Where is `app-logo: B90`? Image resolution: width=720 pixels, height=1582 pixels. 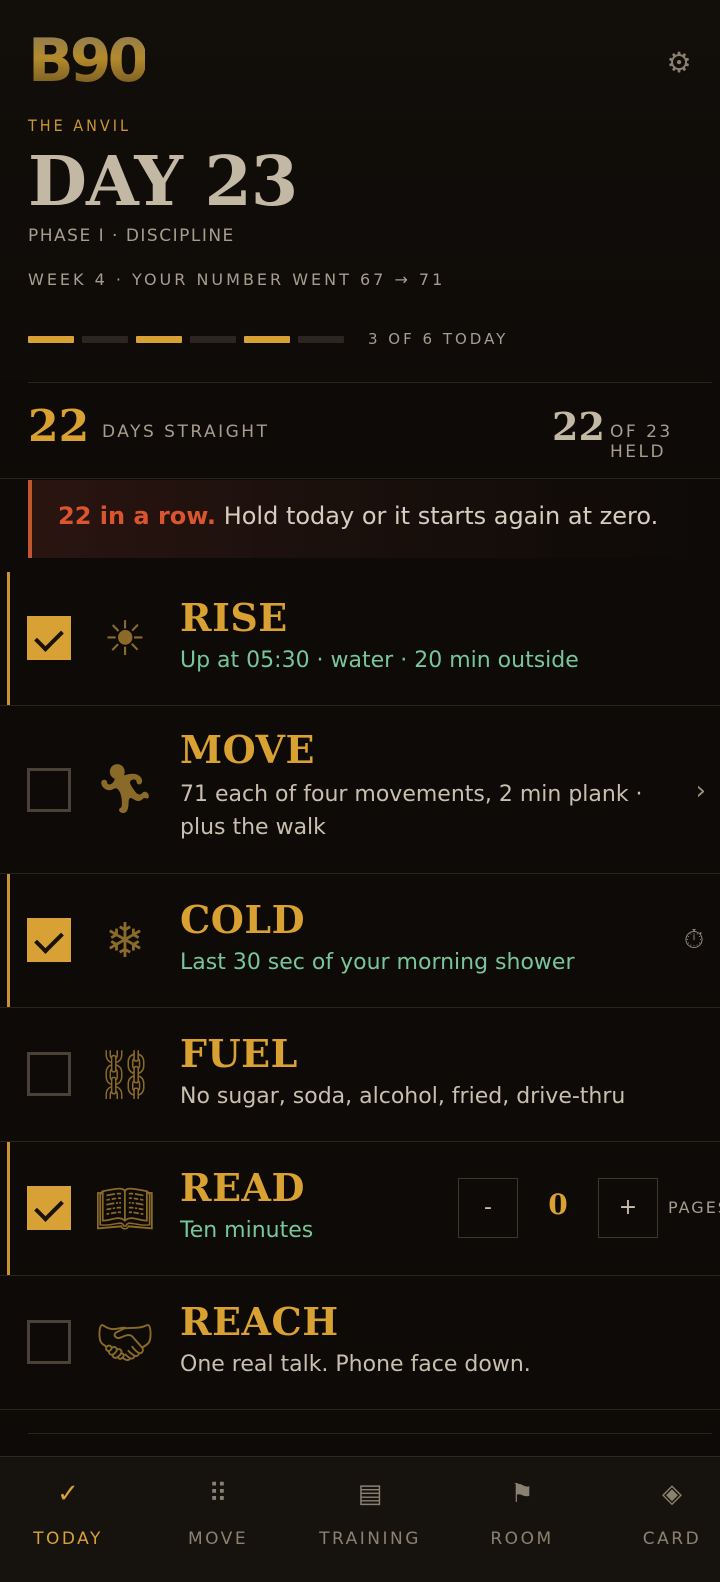 app-logo: B90 is located at coordinates (88, 61).